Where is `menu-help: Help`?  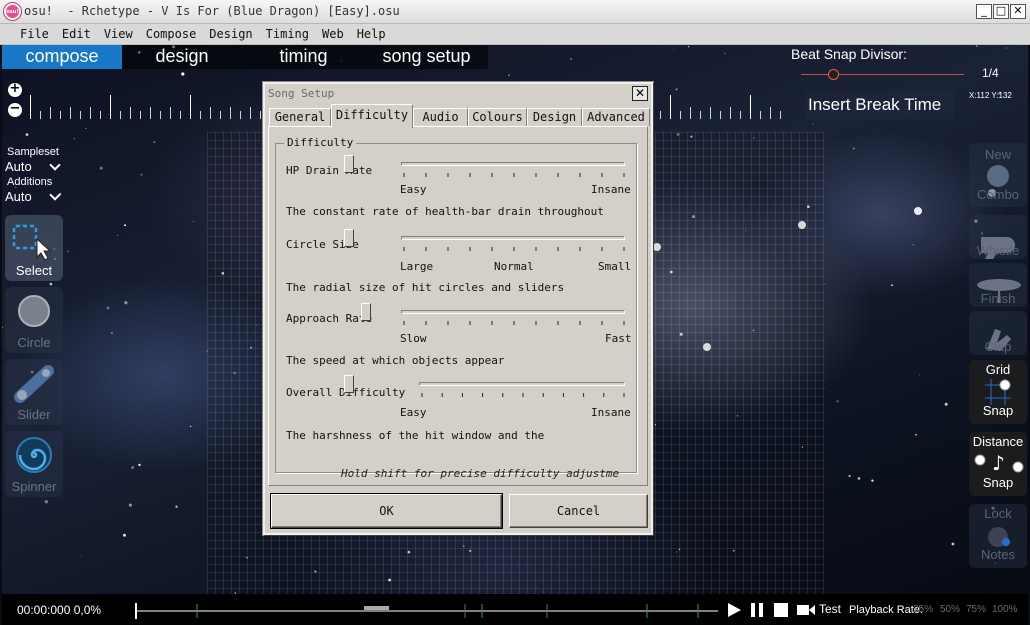
menu-help: Help is located at coordinates (372, 34).